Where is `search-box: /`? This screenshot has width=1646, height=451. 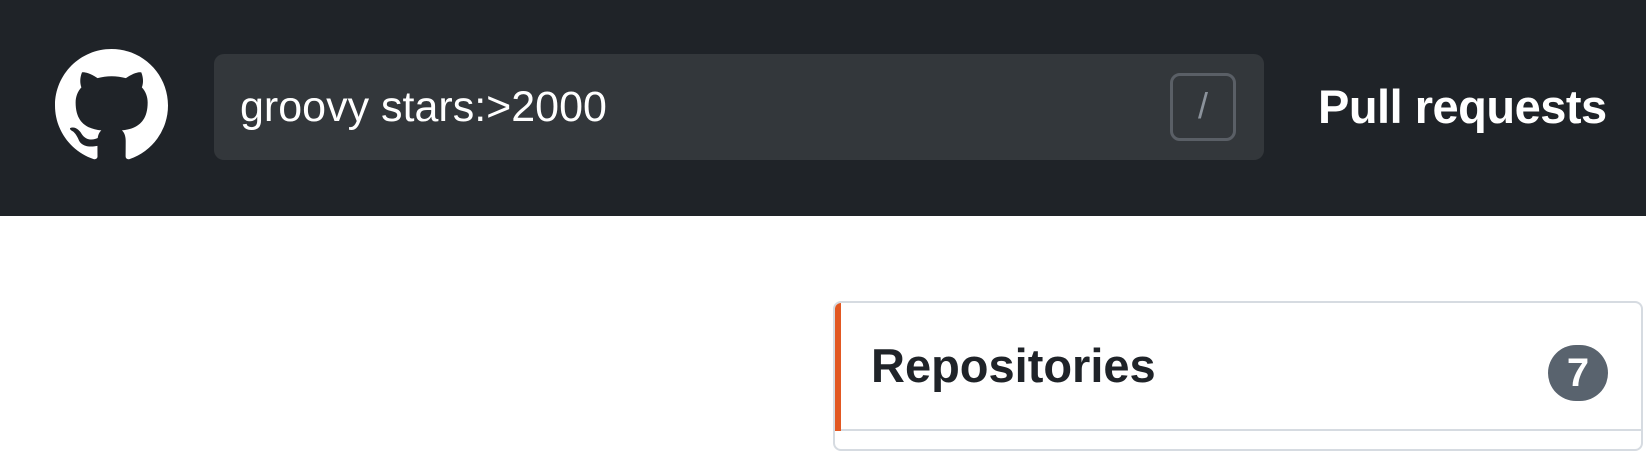
search-box: / is located at coordinates (739, 107).